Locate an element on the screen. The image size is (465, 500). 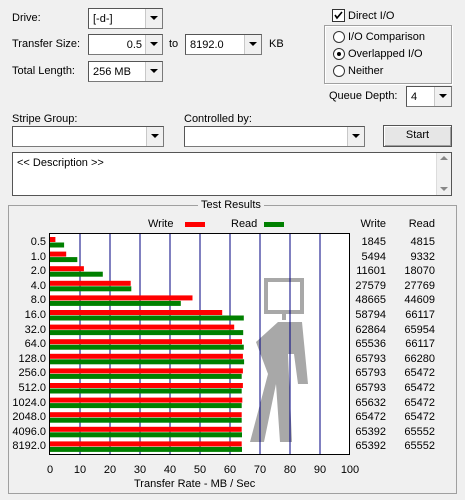
read-value: 9332 is located at coordinates (422, 256).